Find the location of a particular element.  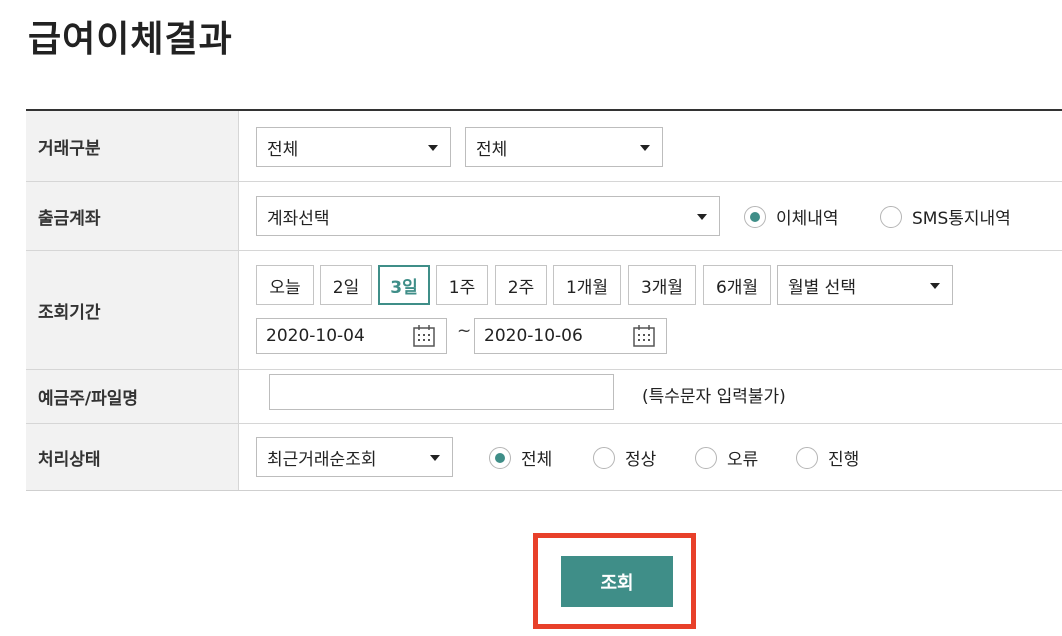

radio-sms-history-label: SMS통지내역 is located at coordinates (961, 219).